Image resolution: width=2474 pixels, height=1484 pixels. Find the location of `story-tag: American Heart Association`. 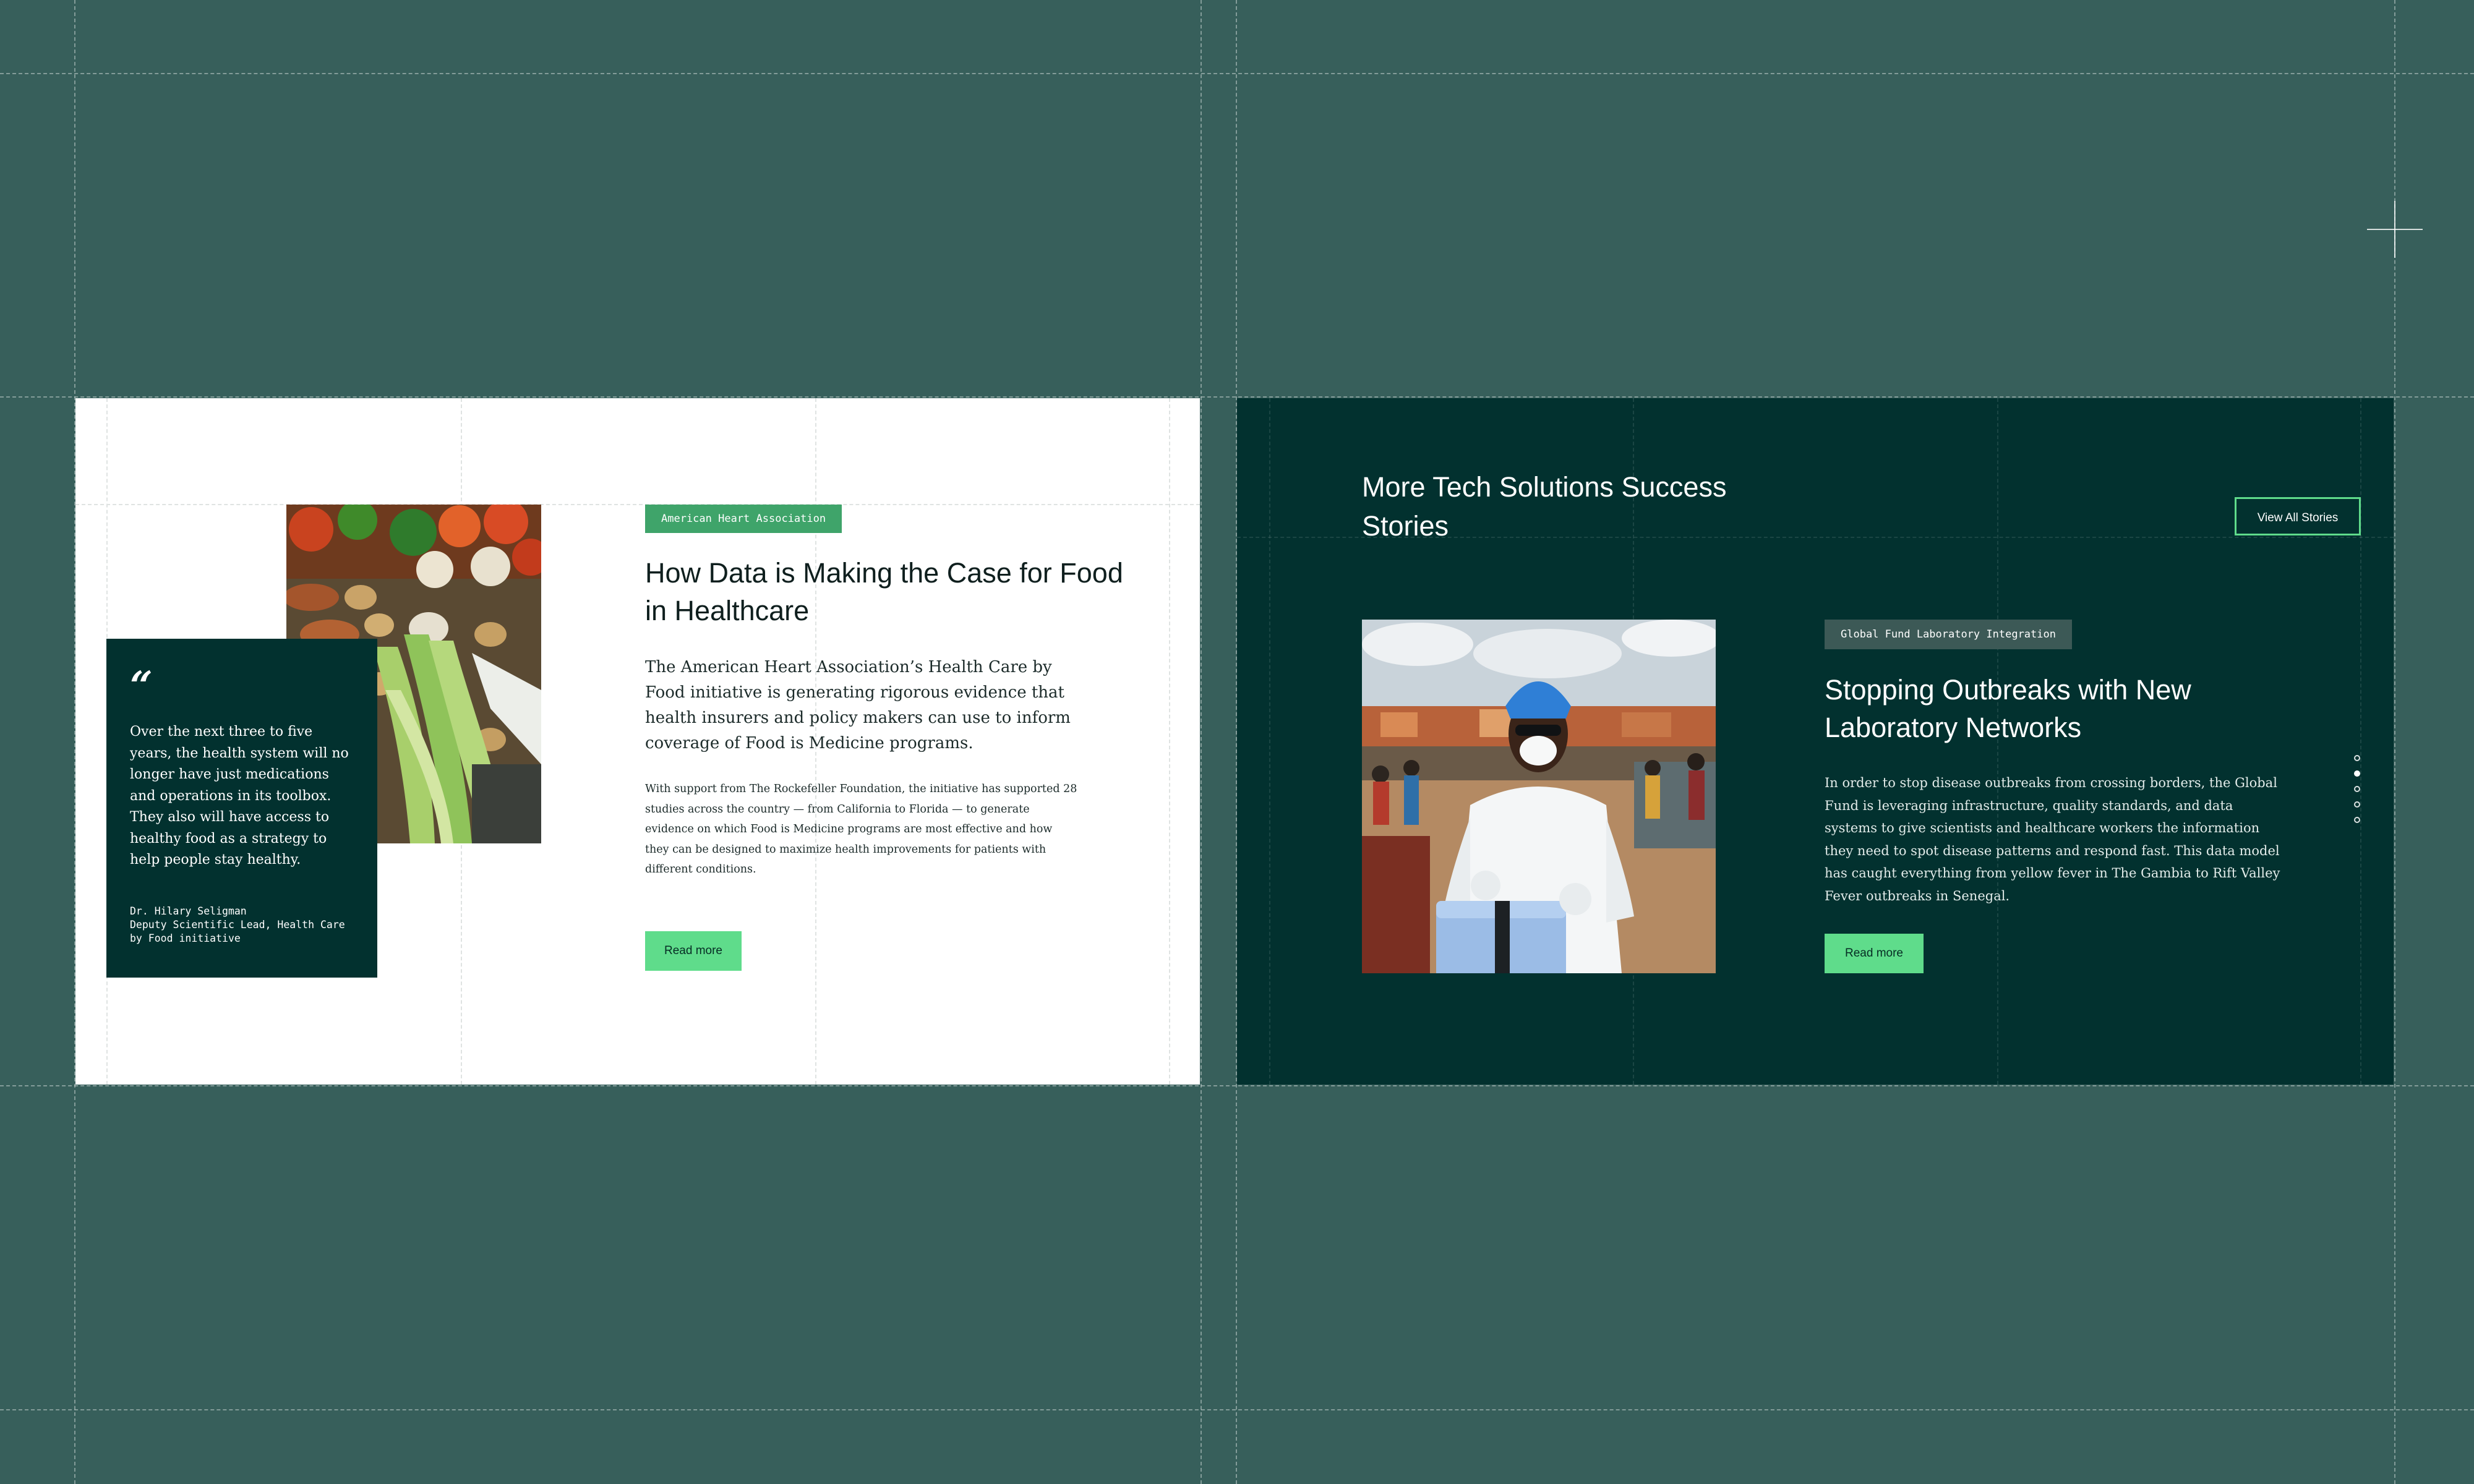

story-tag: American Heart Association is located at coordinates (744, 519).